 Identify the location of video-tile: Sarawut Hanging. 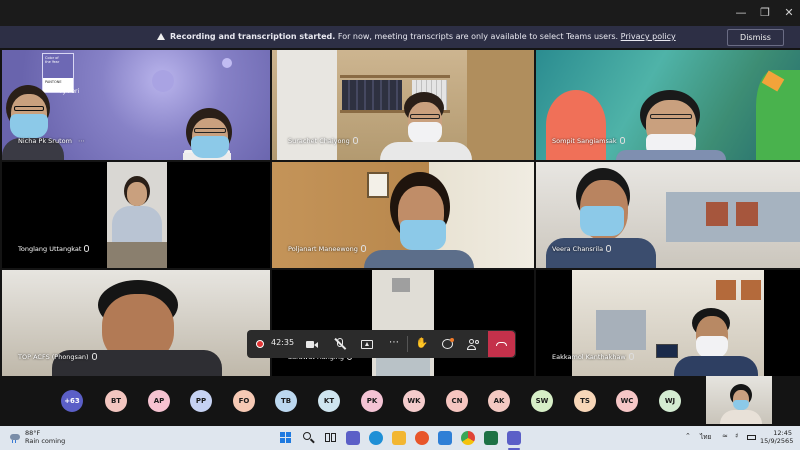
(403, 323).